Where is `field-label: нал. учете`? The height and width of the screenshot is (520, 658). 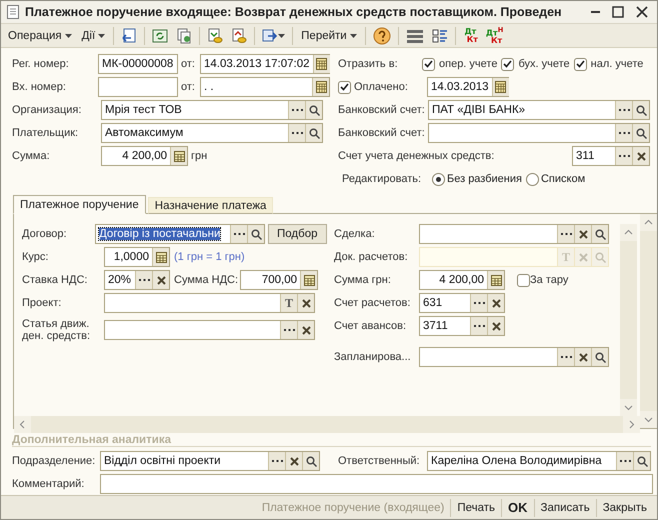 field-label: нал. учете is located at coordinates (617, 64).